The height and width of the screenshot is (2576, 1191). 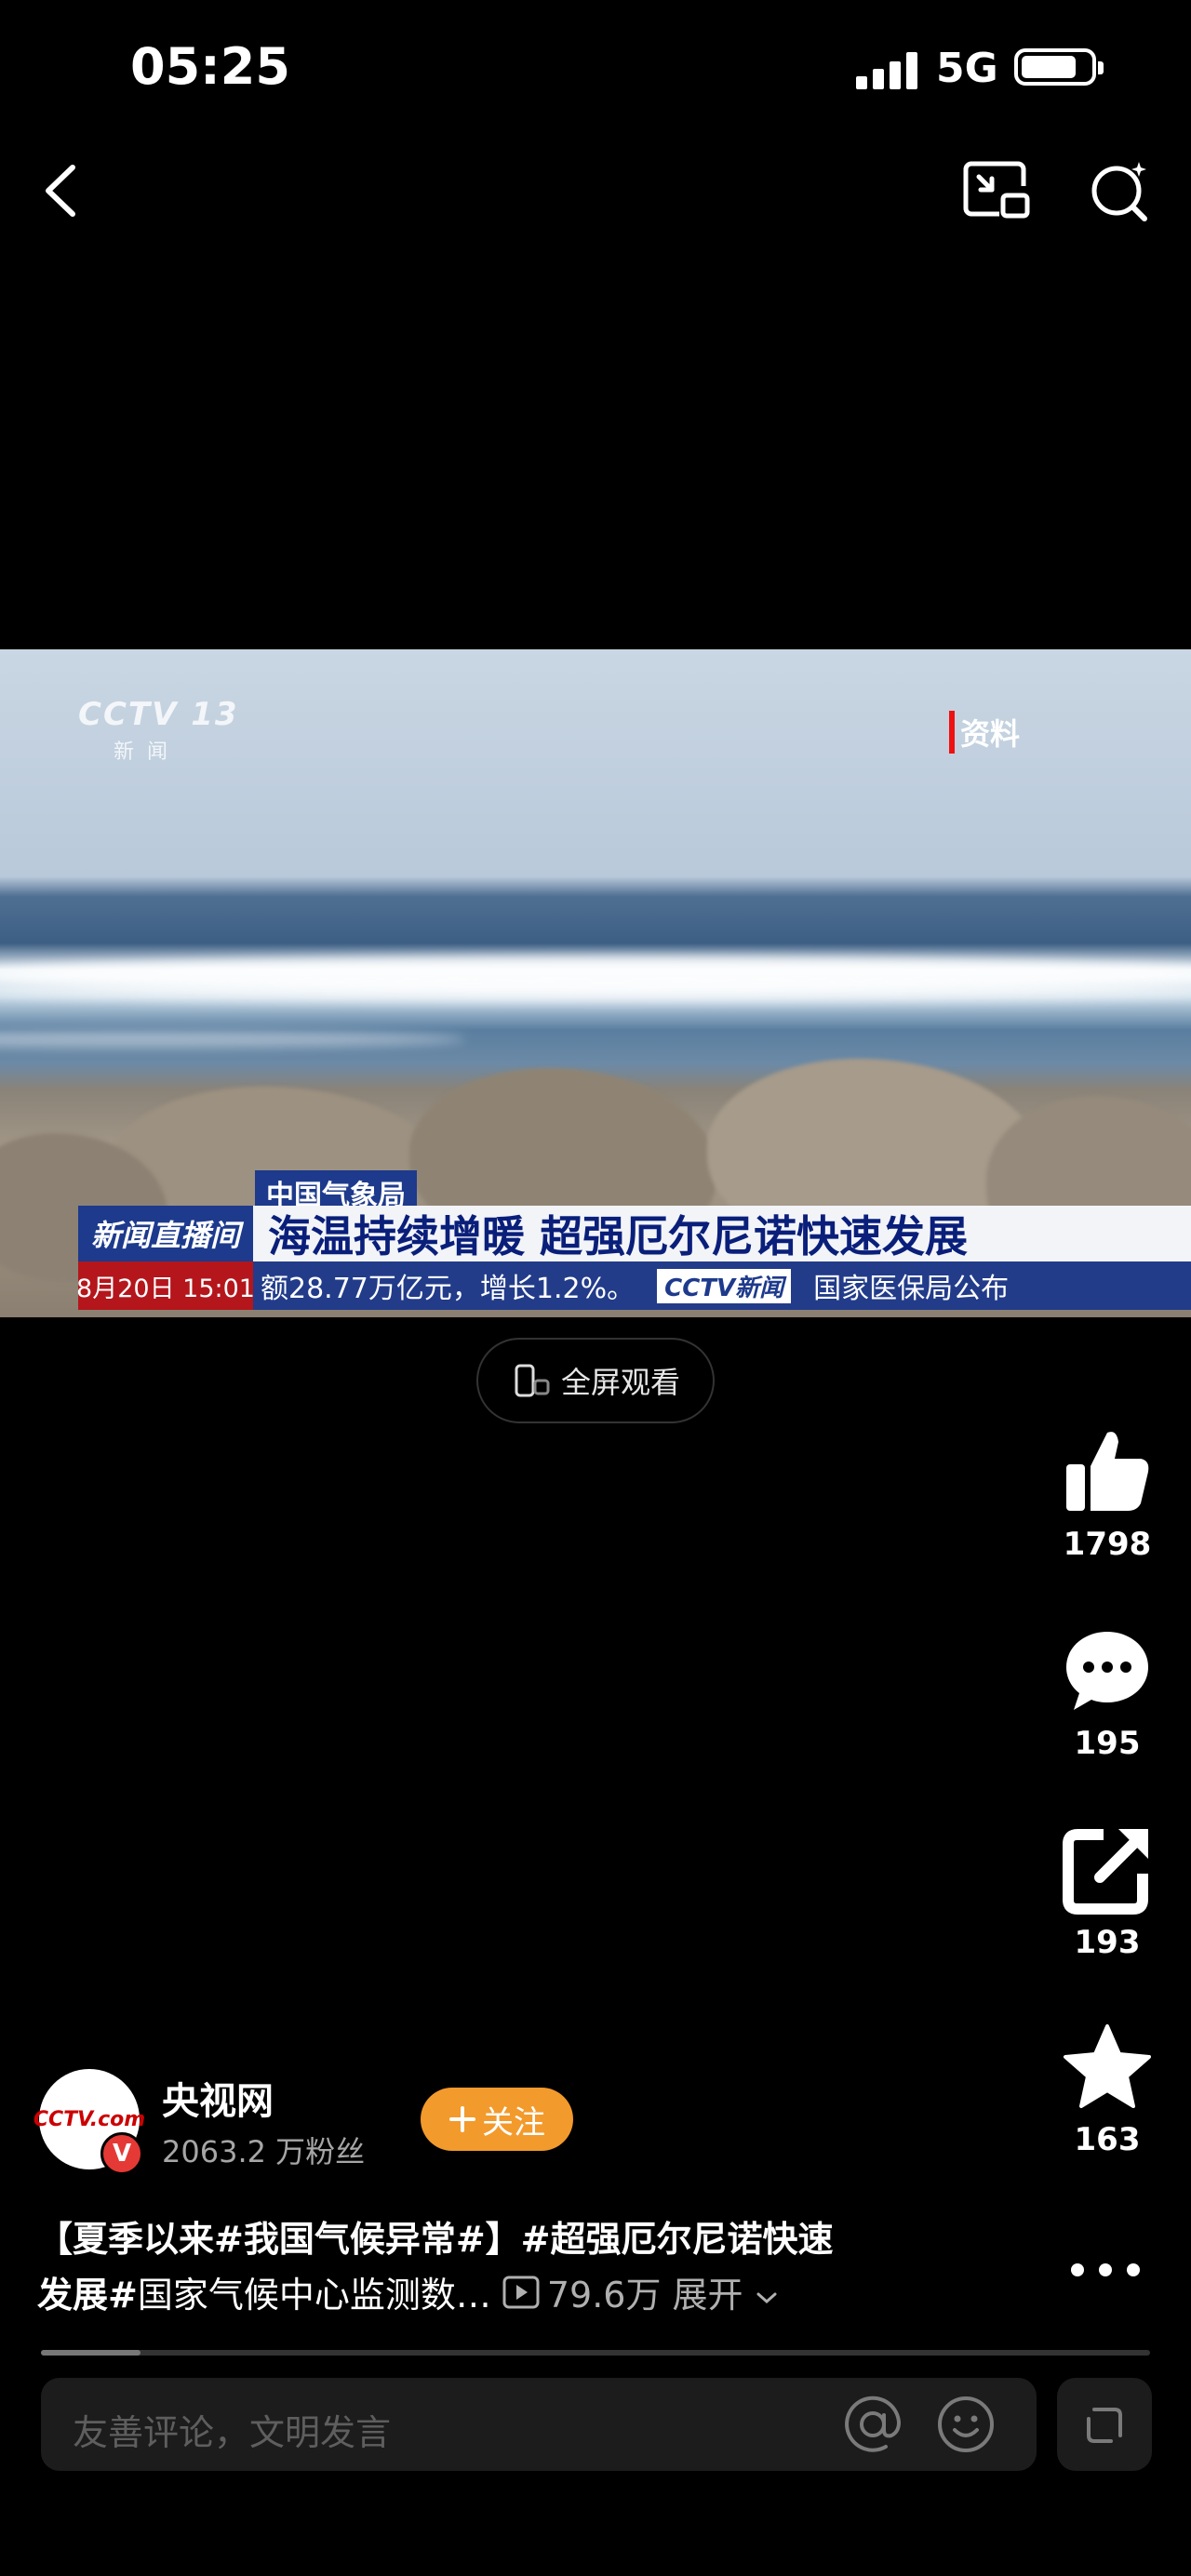 I want to click on expand-link: 展开, so click(x=725, y=2291).